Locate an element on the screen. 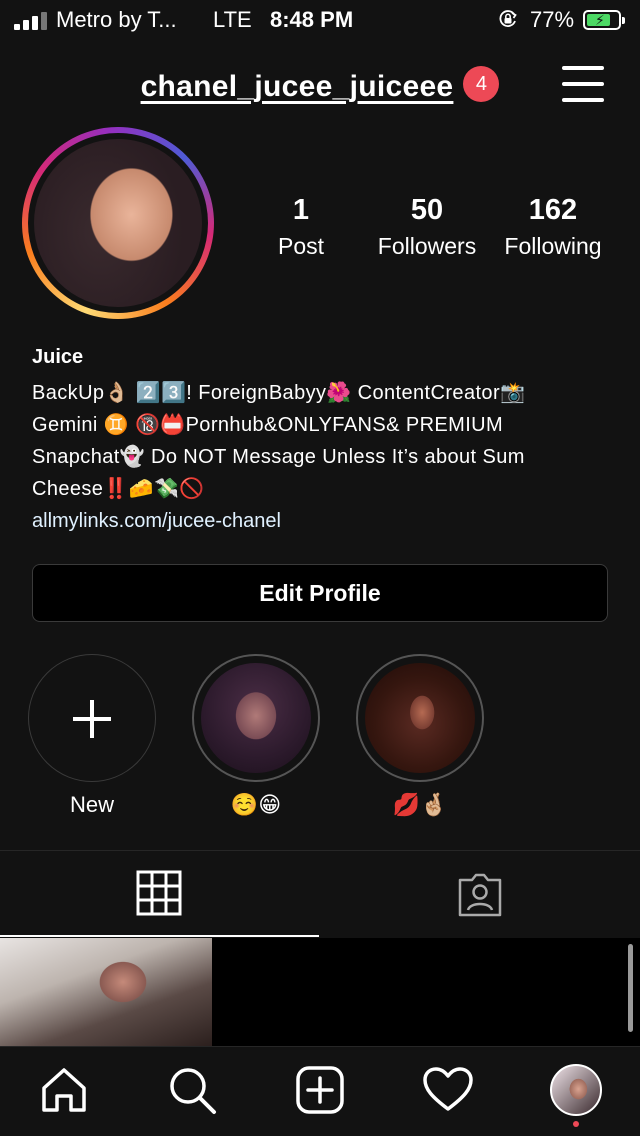 The height and width of the screenshot is (1136, 640). tagged-icon is located at coordinates (480, 895).